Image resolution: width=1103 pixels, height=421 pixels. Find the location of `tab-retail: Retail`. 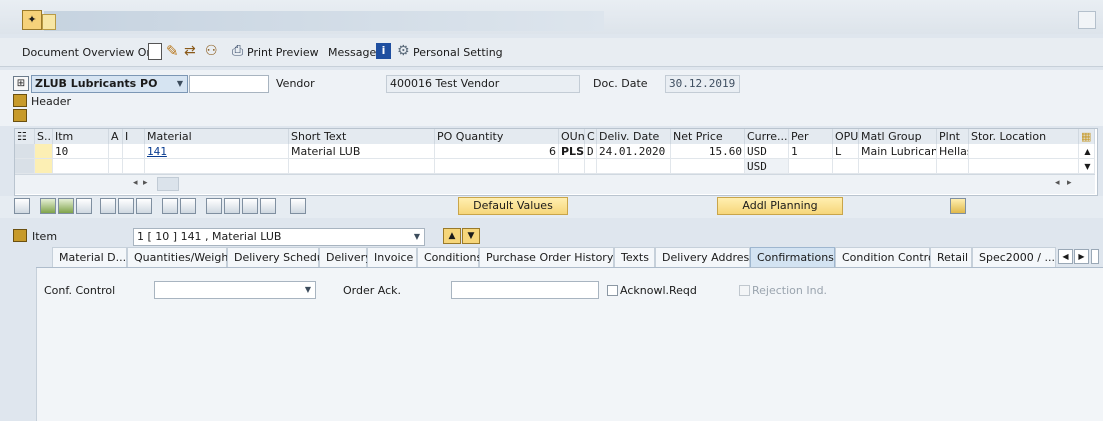

tab-retail: Retail is located at coordinates (951, 257).